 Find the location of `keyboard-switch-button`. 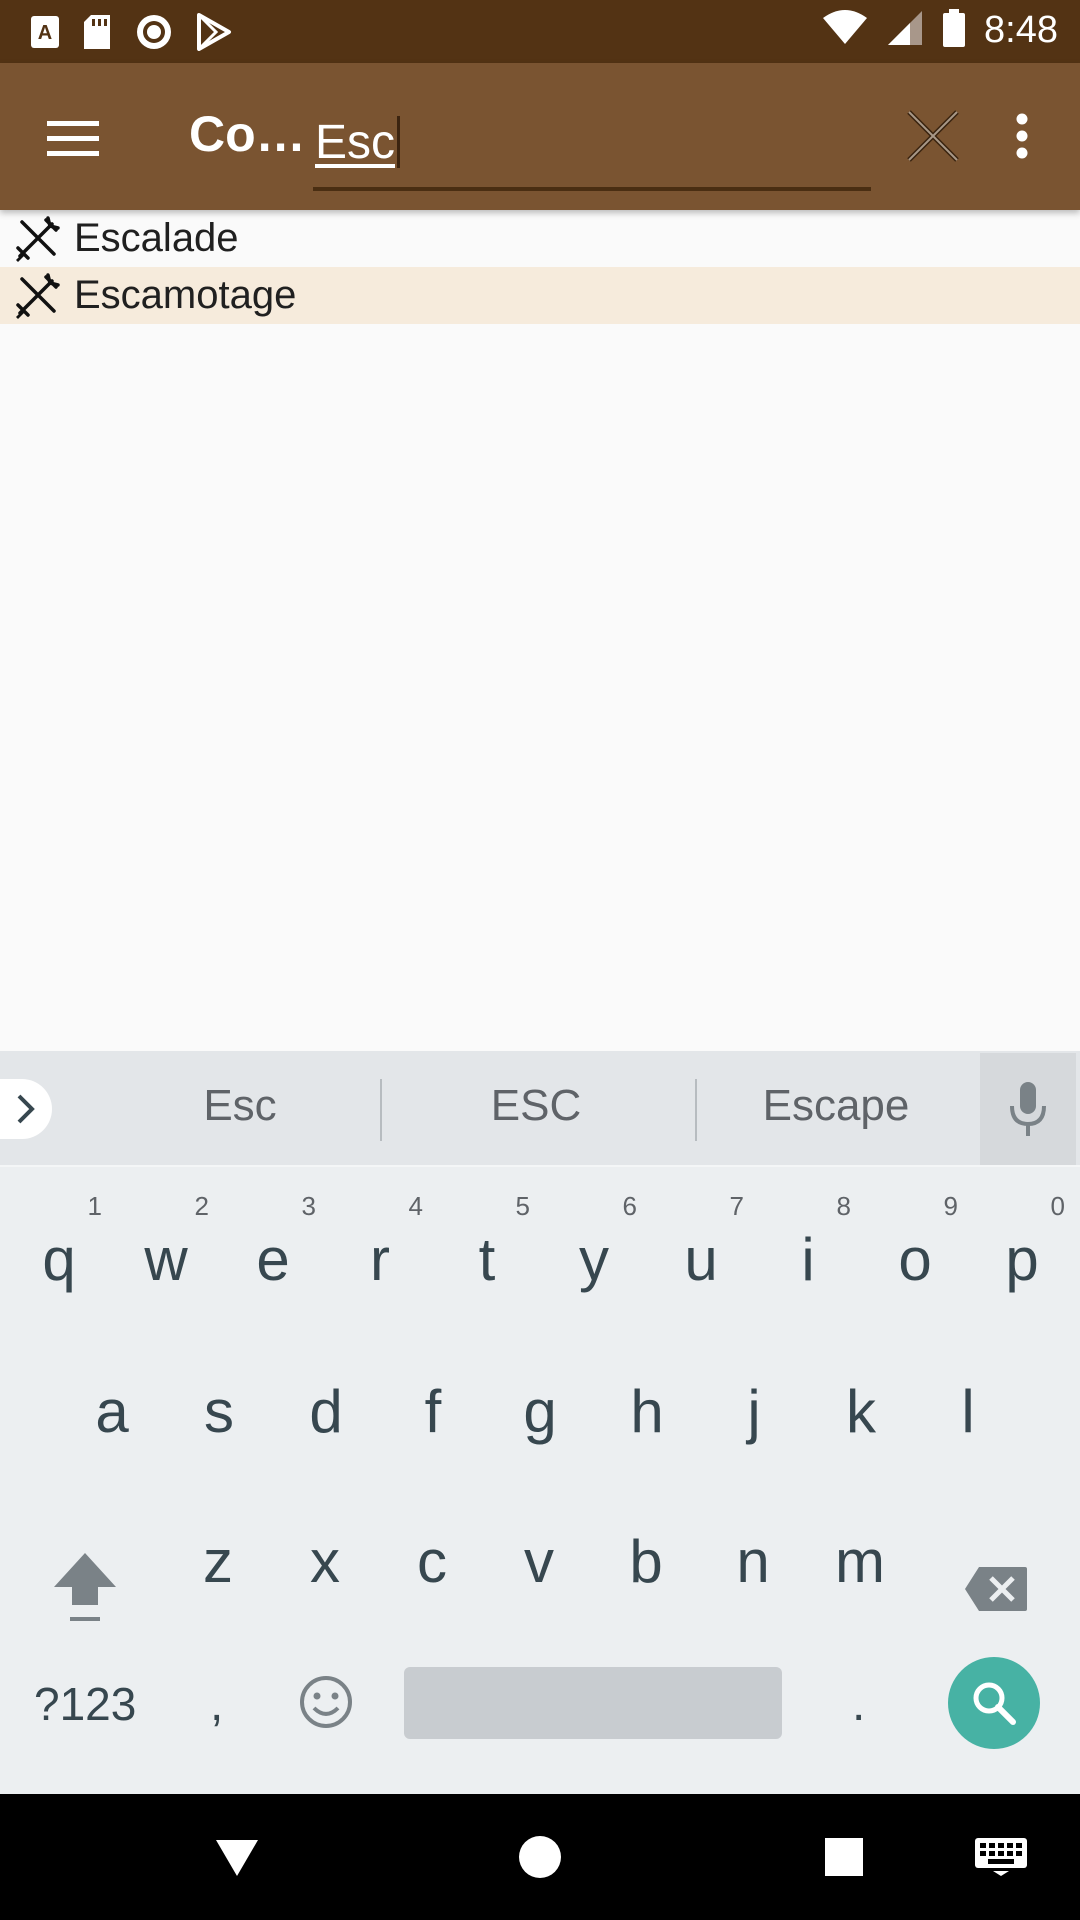

keyboard-switch-button is located at coordinates (1001, 1857).